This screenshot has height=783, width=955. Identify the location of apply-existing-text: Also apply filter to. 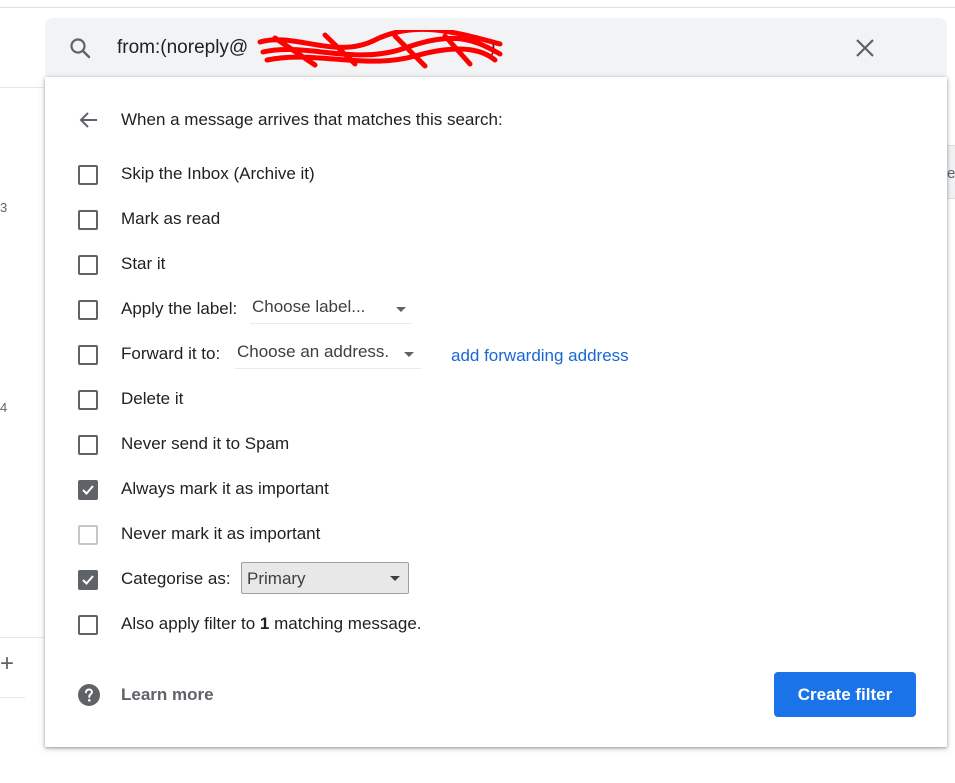
(190, 623).